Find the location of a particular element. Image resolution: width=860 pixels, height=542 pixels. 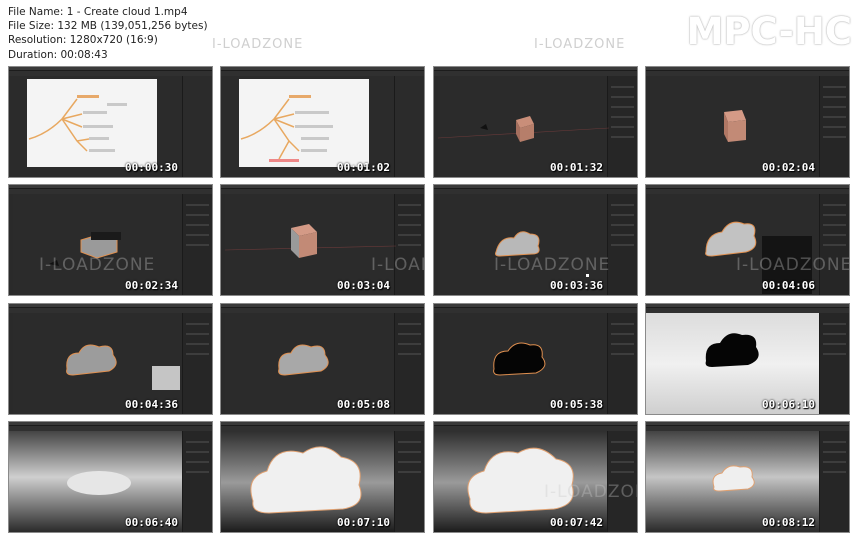

duration: Duration: 00:08:43 is located at coordinates (58, 54).